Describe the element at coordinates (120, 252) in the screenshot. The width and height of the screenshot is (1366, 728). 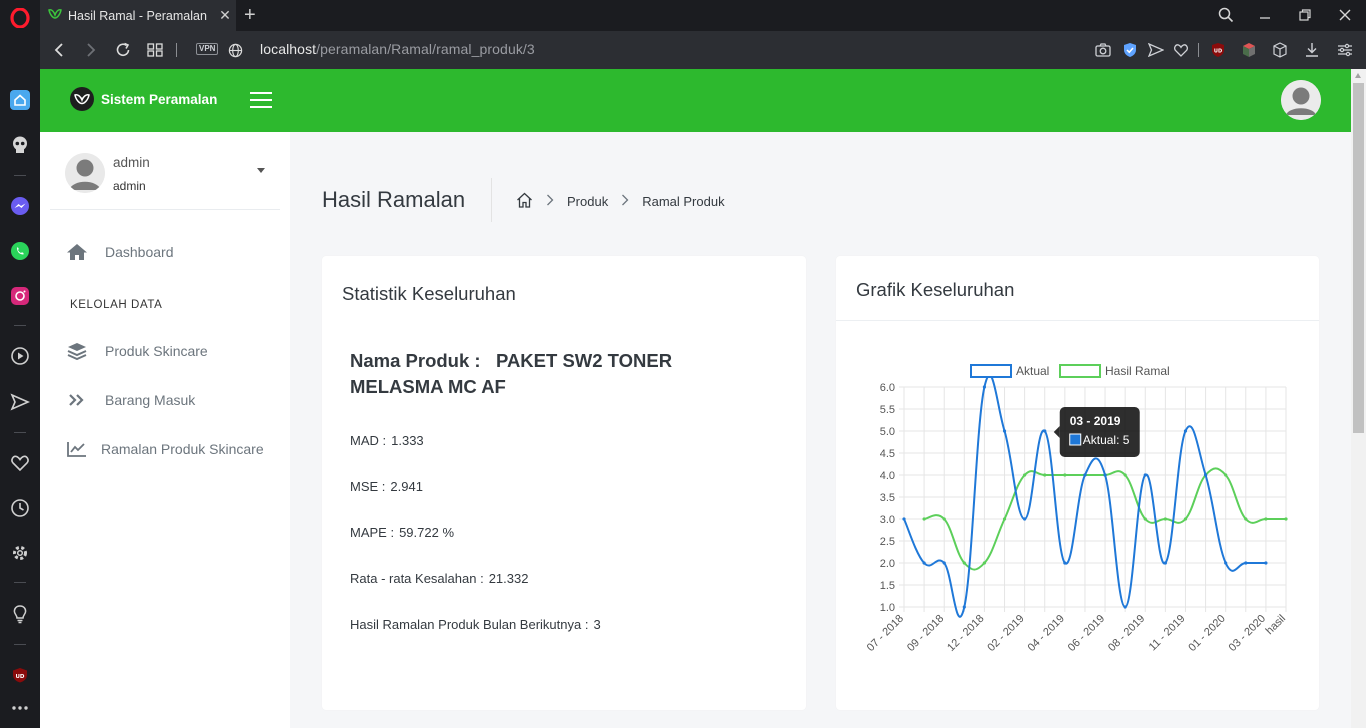
I see `sidebar-item-dashboard: Dashboard` at that location.